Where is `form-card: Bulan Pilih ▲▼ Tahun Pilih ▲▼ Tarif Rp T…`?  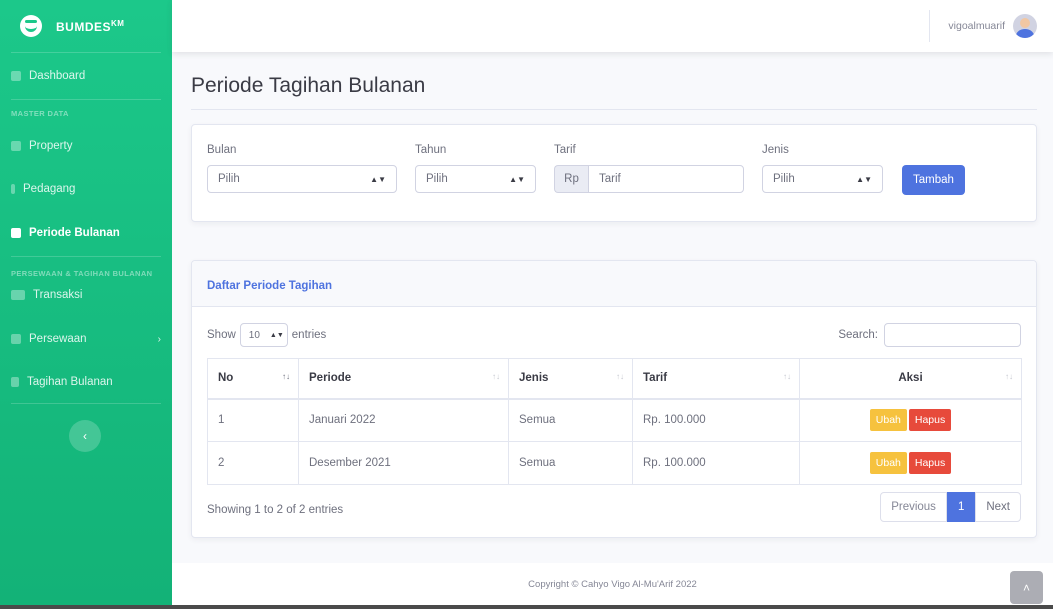 form-card: Bulan Pilih ▲▼ Tahun Pilih ▲▼ Tarif Rp T… is located at coordinates (614, 173).